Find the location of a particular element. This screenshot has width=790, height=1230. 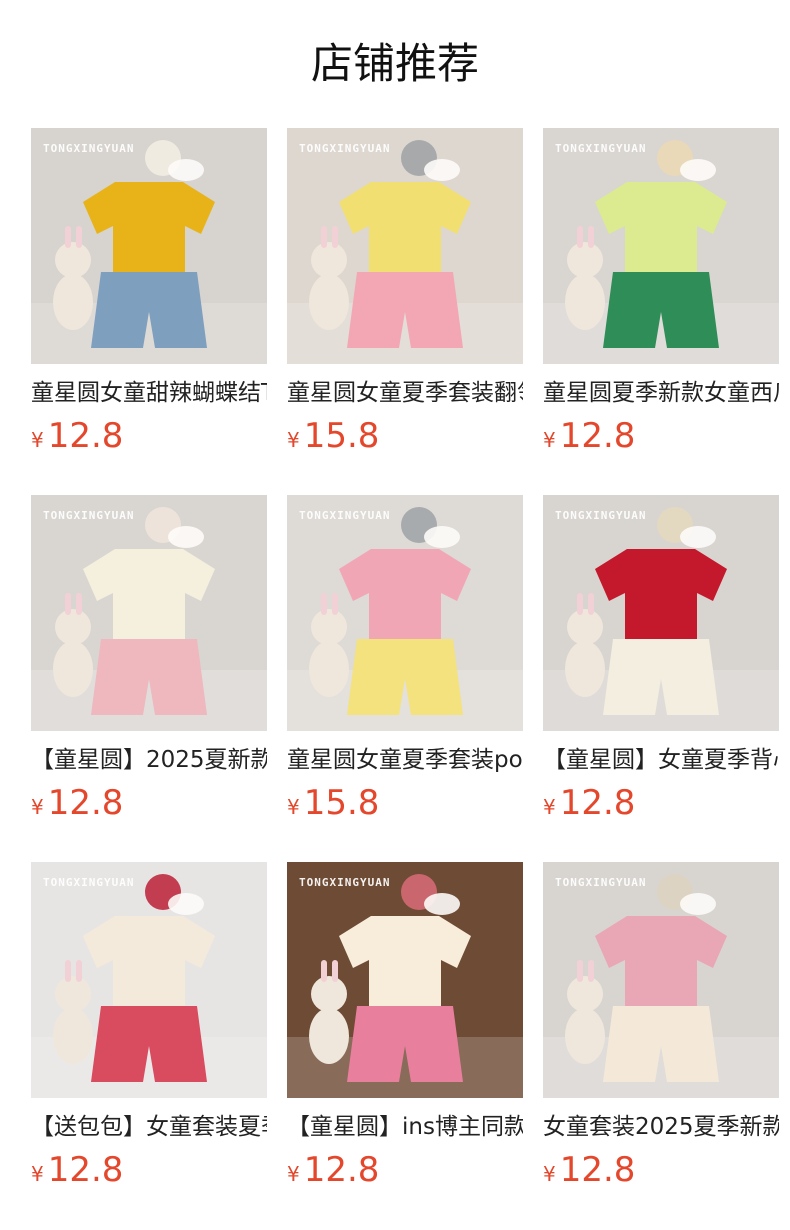

product-card: TONGXINGYUAN 童星圆夏季新款女童西瓜套装 ¥12.8 is located at coordinates (661, 292).